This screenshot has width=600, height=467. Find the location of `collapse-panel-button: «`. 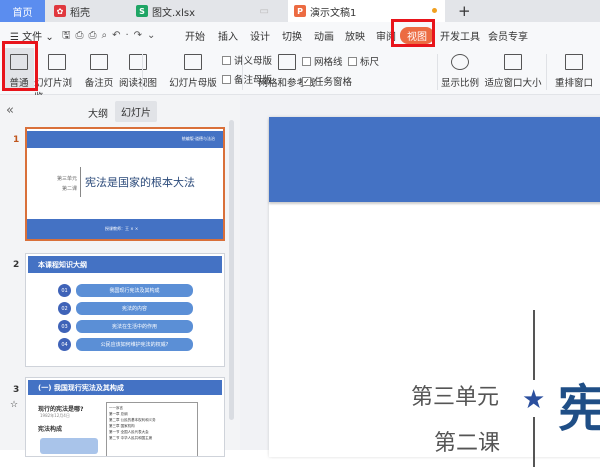

collapse-panel-button: « is located at coordinates (10, 110).